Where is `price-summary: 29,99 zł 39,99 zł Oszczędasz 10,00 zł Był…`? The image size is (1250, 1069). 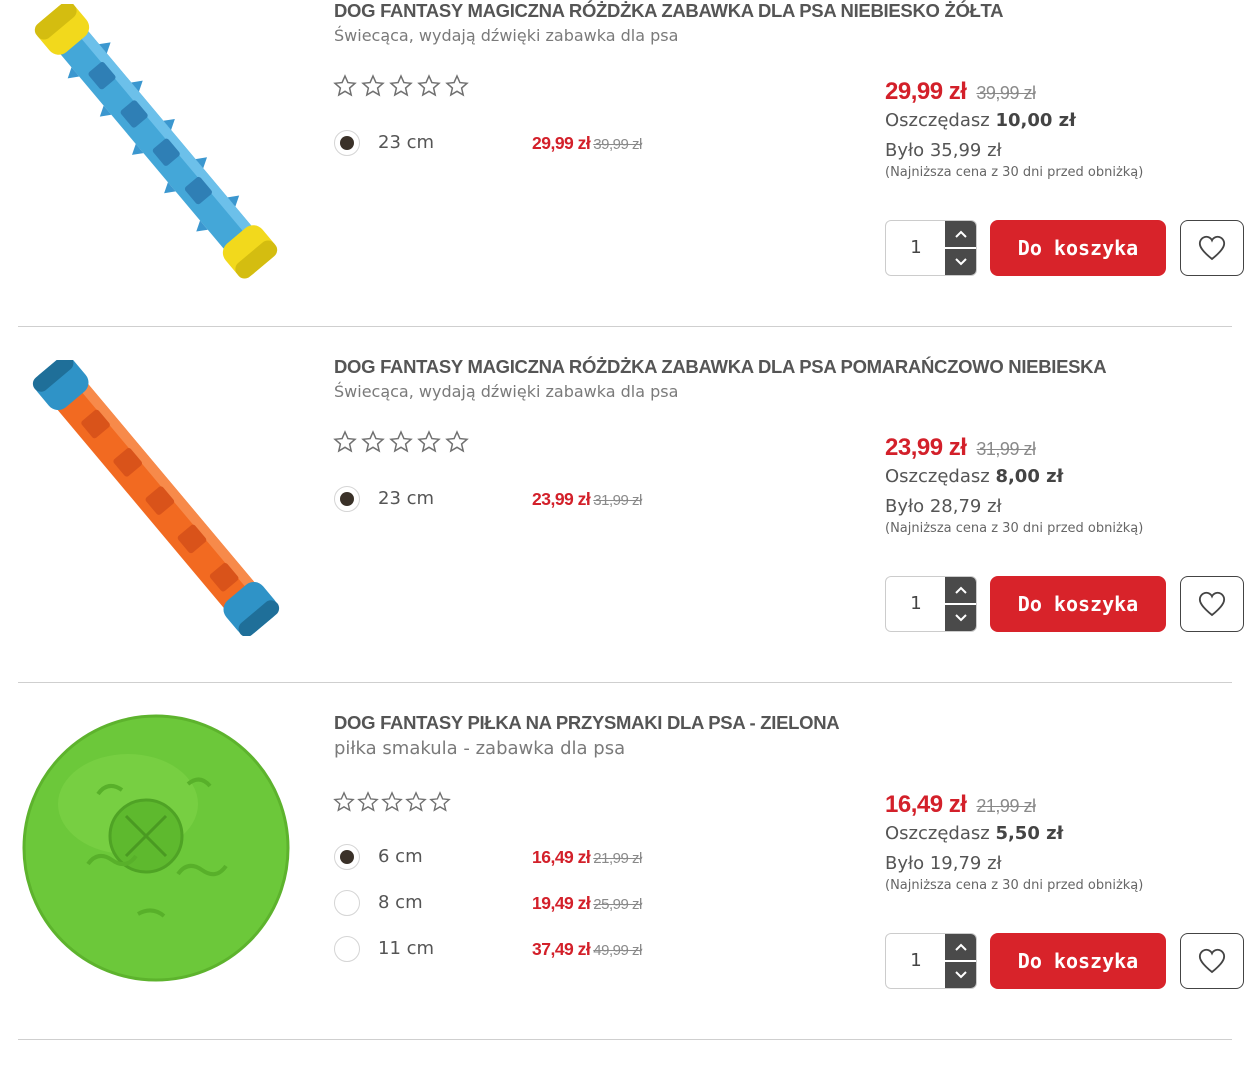 price-summary: 29,99 zł 39,99 zł Oszczędasz 10,00 zł Był… is located at coordinates (1014, 129).